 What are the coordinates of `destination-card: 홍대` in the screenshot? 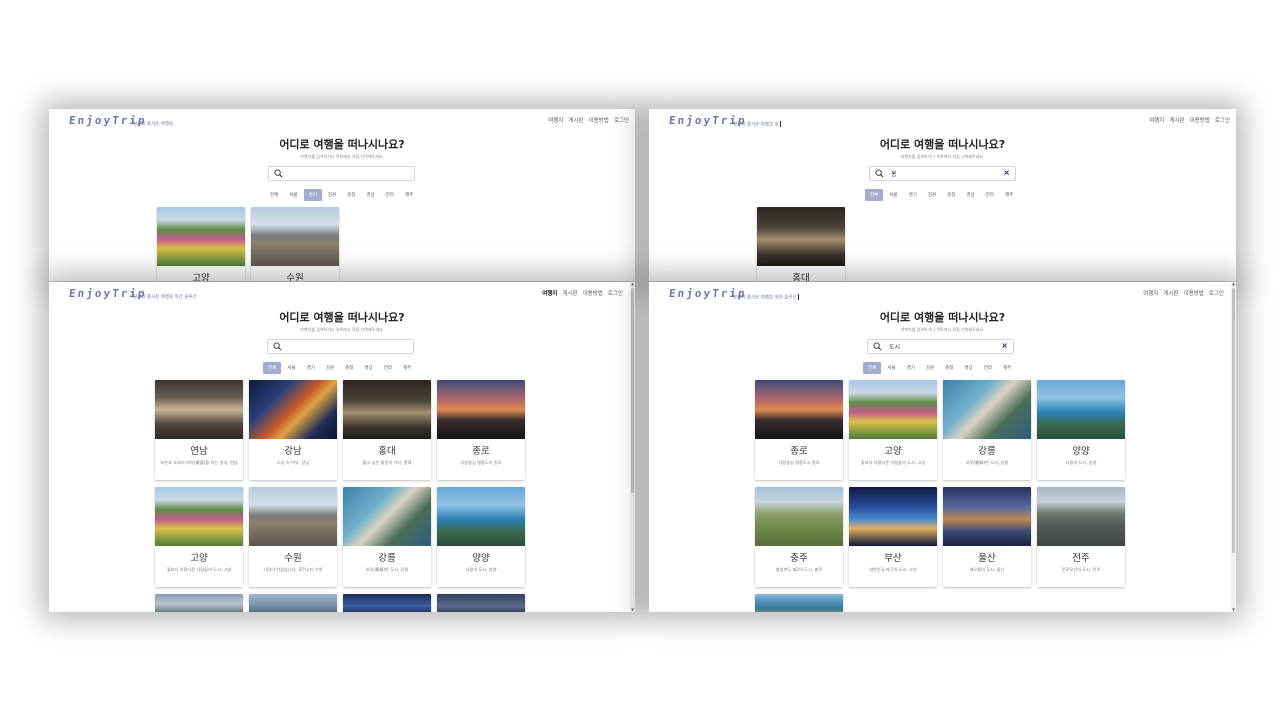 It's located at (801, 244).